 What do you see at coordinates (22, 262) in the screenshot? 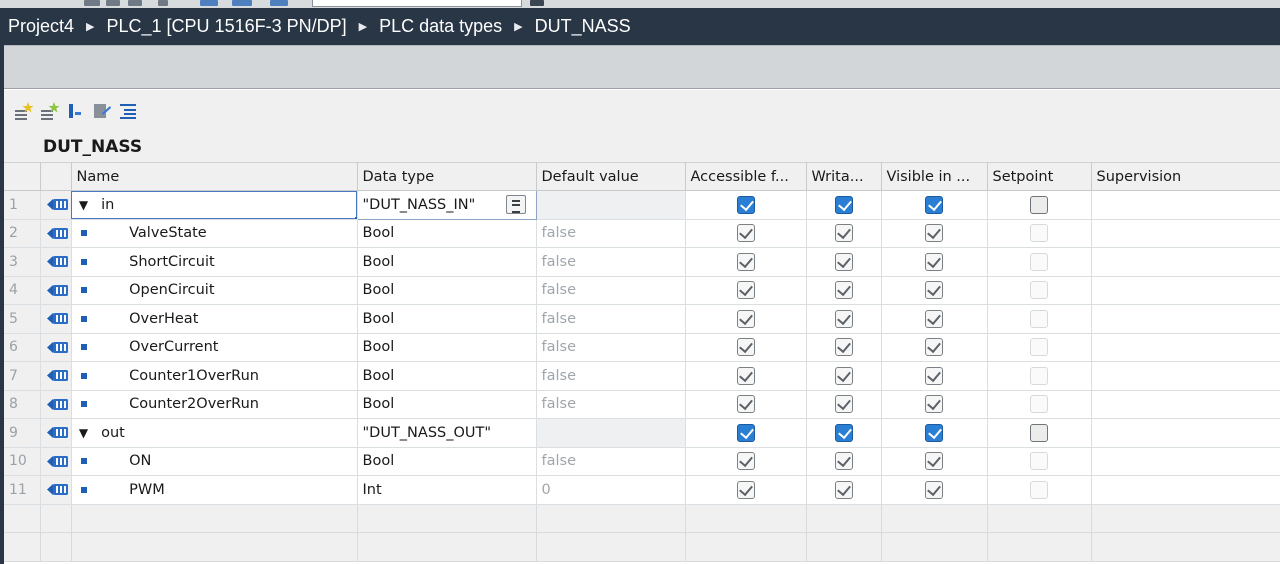
I see `row-number: 3` at bounding box center [22, 262].